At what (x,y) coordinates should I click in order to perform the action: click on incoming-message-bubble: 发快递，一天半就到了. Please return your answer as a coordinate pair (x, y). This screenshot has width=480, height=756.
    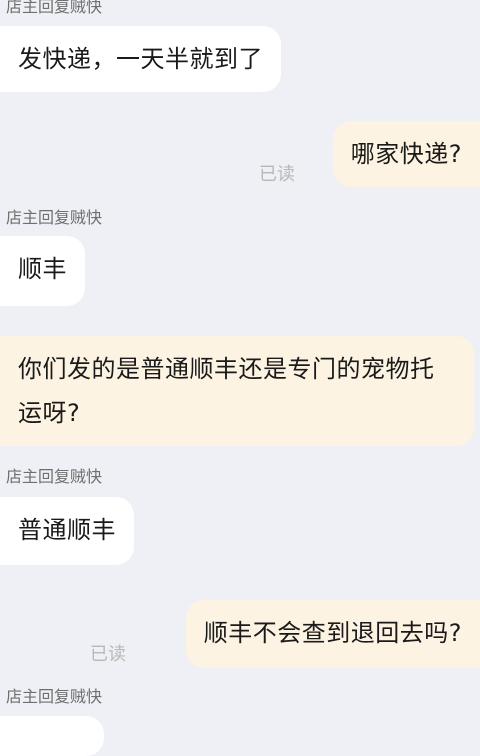
    Looking at the image, I should click on (140, 59).